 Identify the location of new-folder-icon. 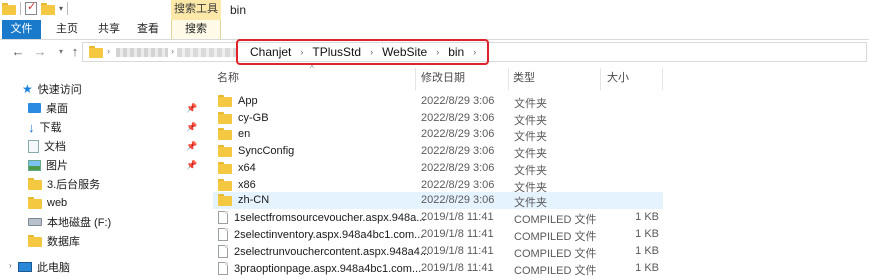
(48, 8).